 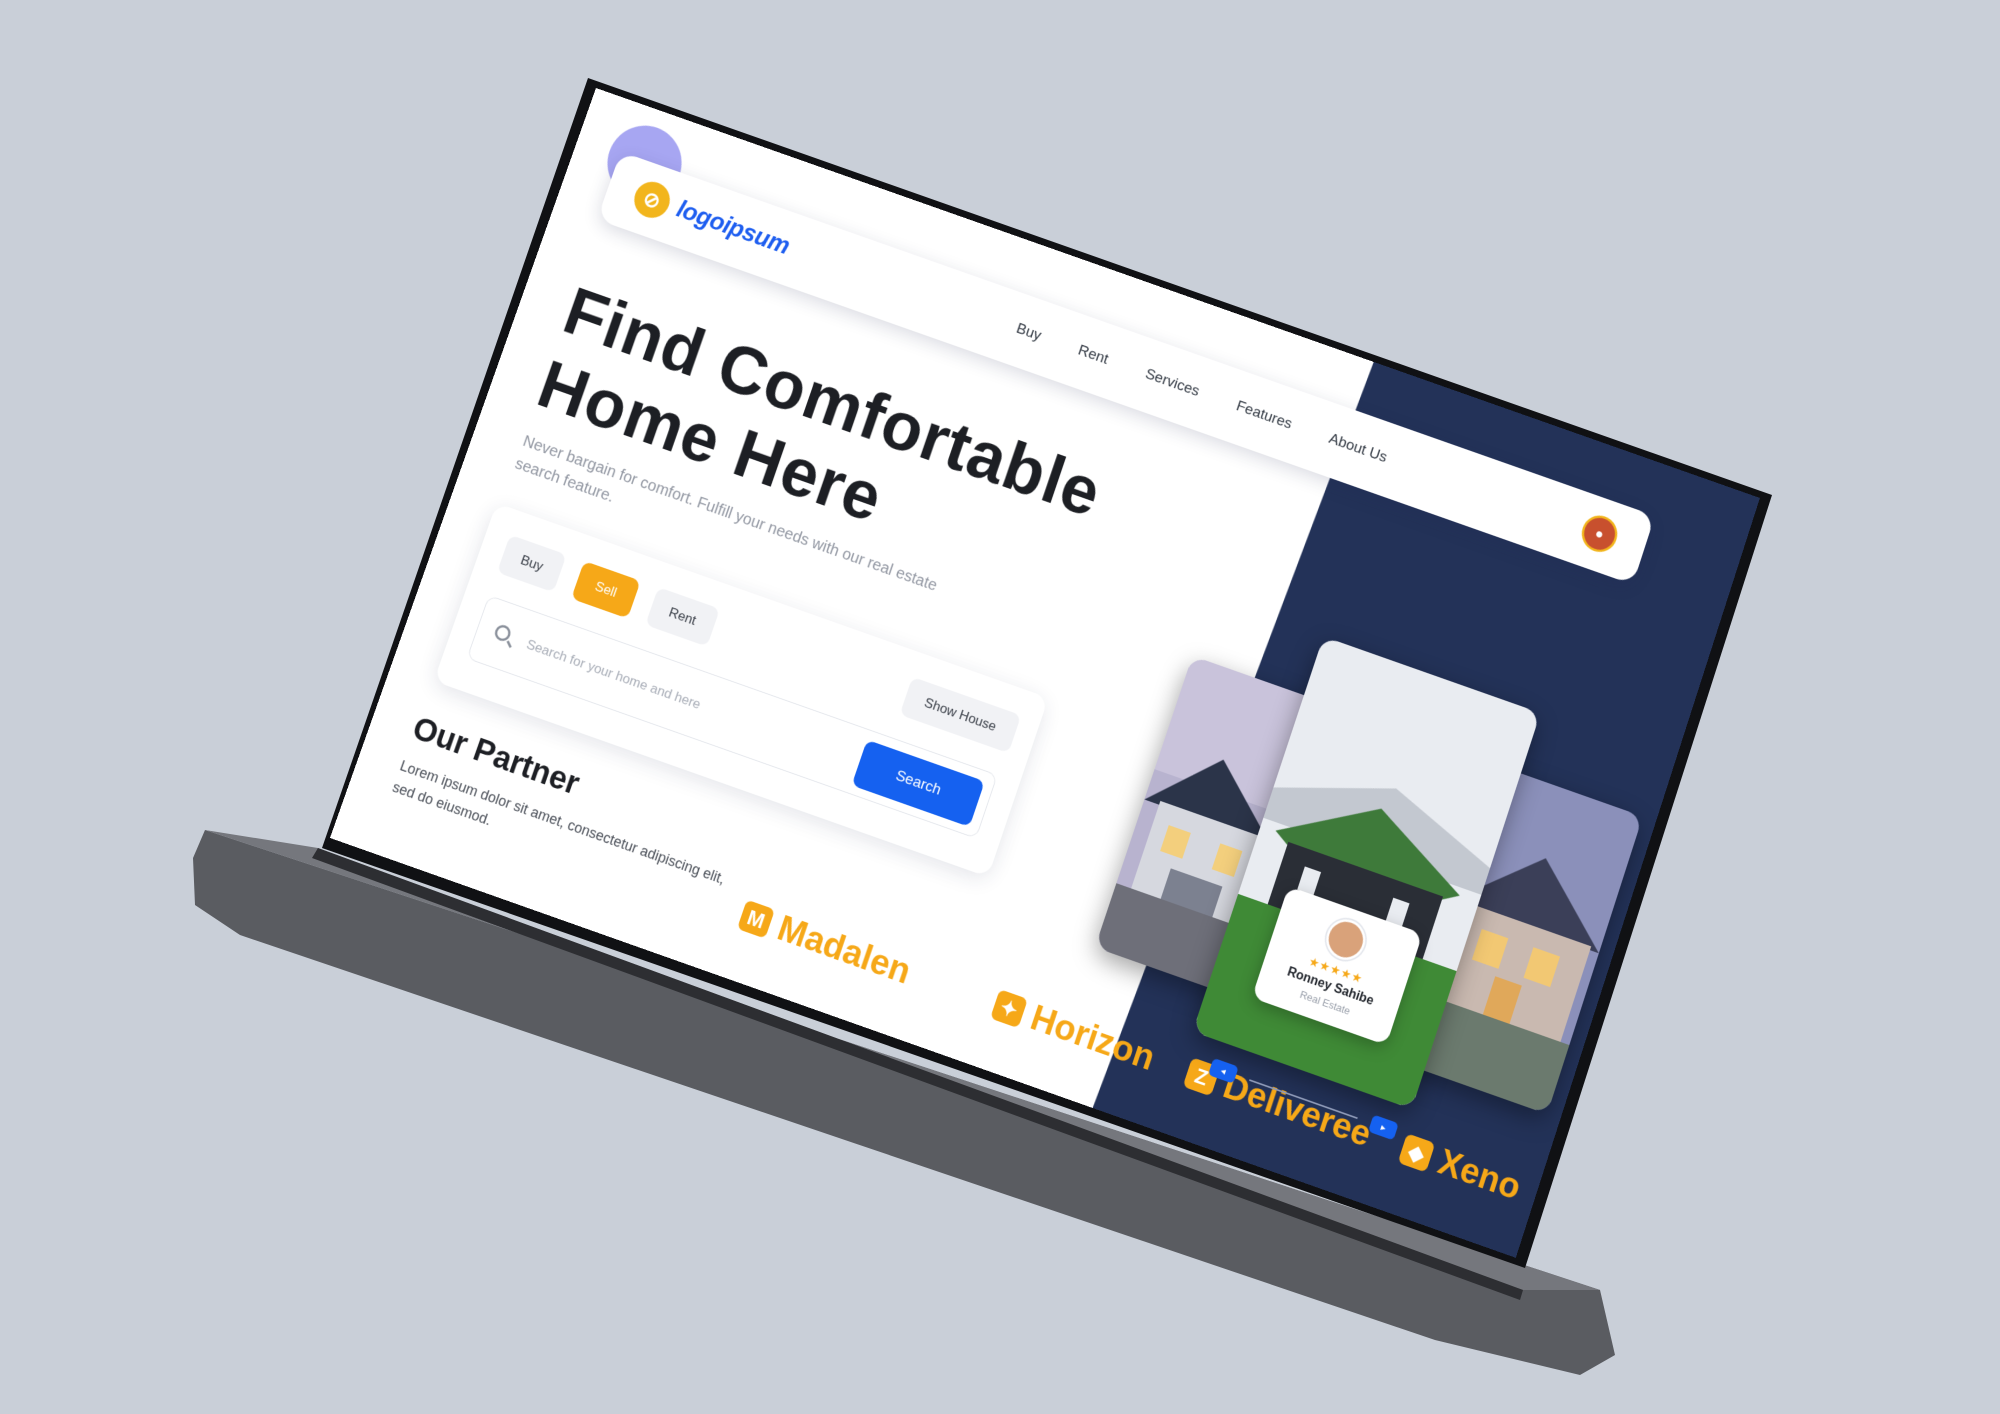 I want to click on tab-rent: Rent, so click(x=682, y=617).